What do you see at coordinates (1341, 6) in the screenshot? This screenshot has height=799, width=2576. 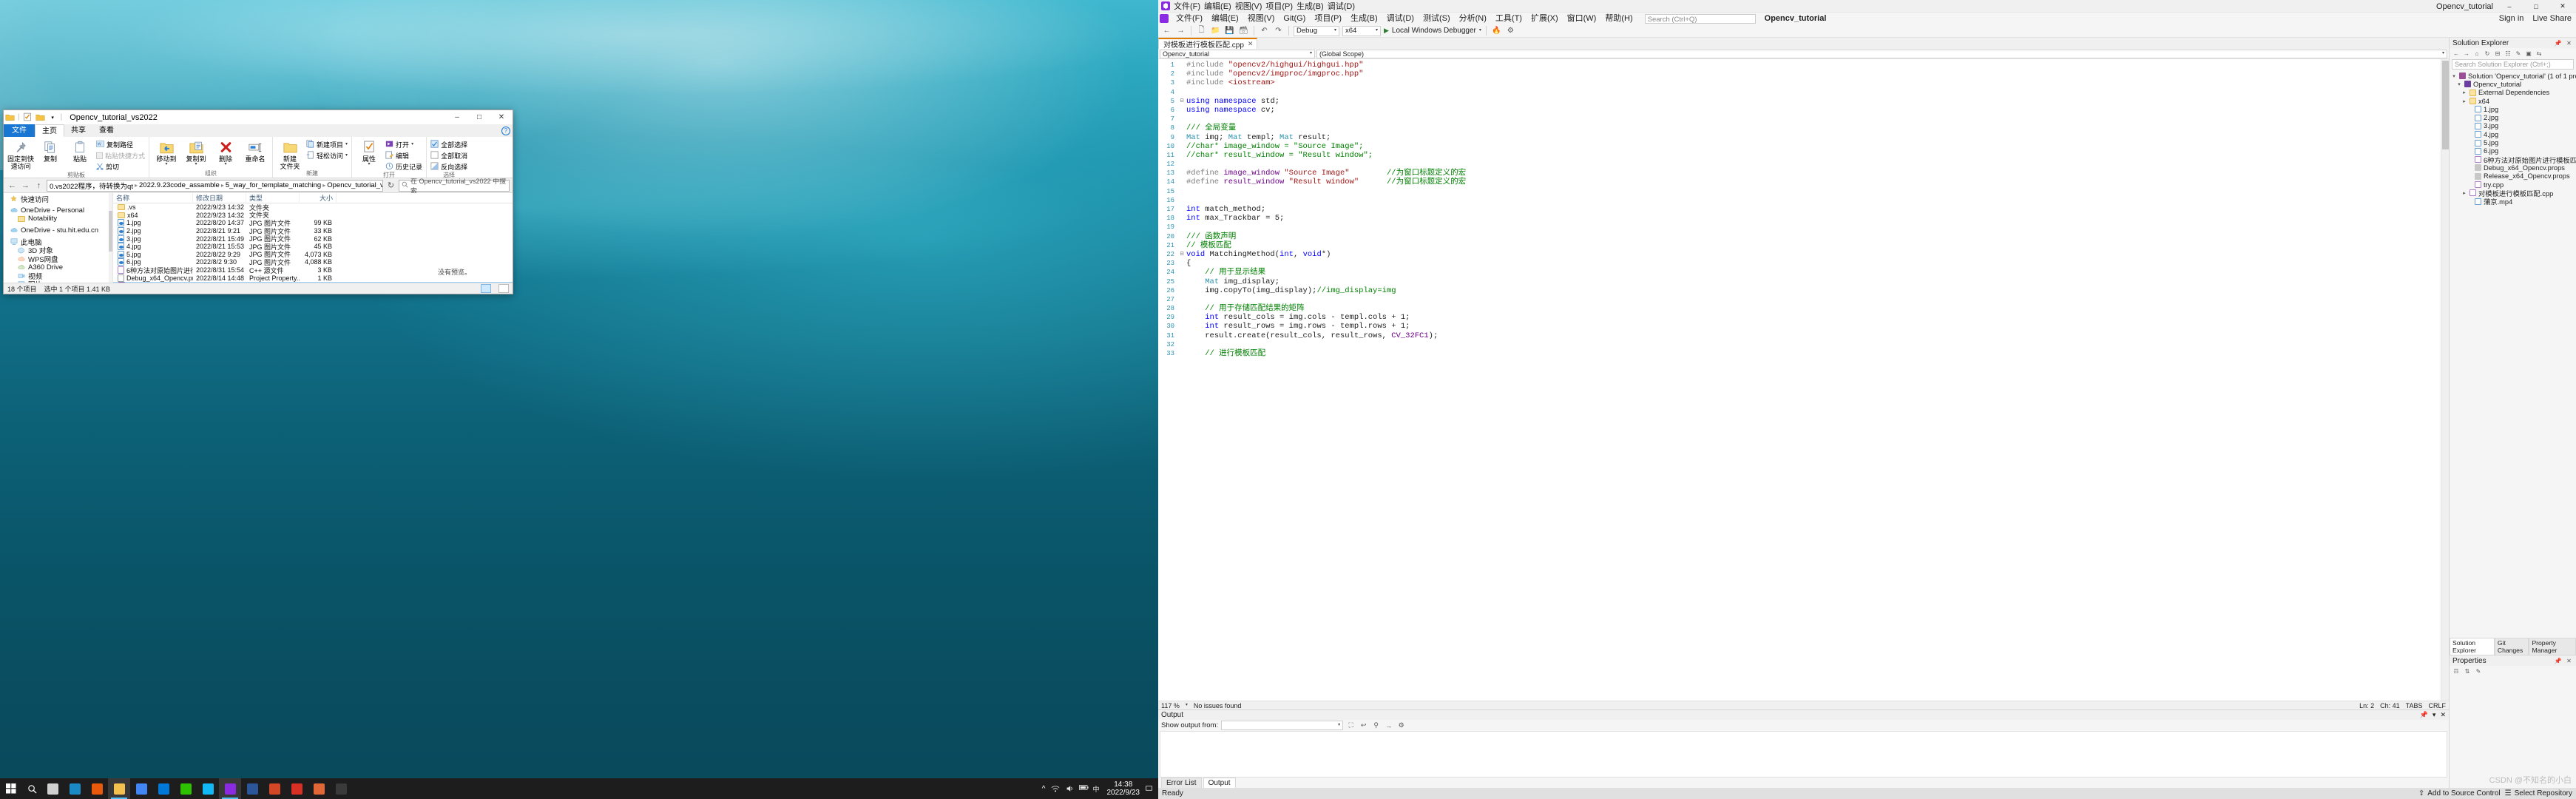 I see `vs-title-menu-debug: 调试(D)` at bounding box center [1341, 6].